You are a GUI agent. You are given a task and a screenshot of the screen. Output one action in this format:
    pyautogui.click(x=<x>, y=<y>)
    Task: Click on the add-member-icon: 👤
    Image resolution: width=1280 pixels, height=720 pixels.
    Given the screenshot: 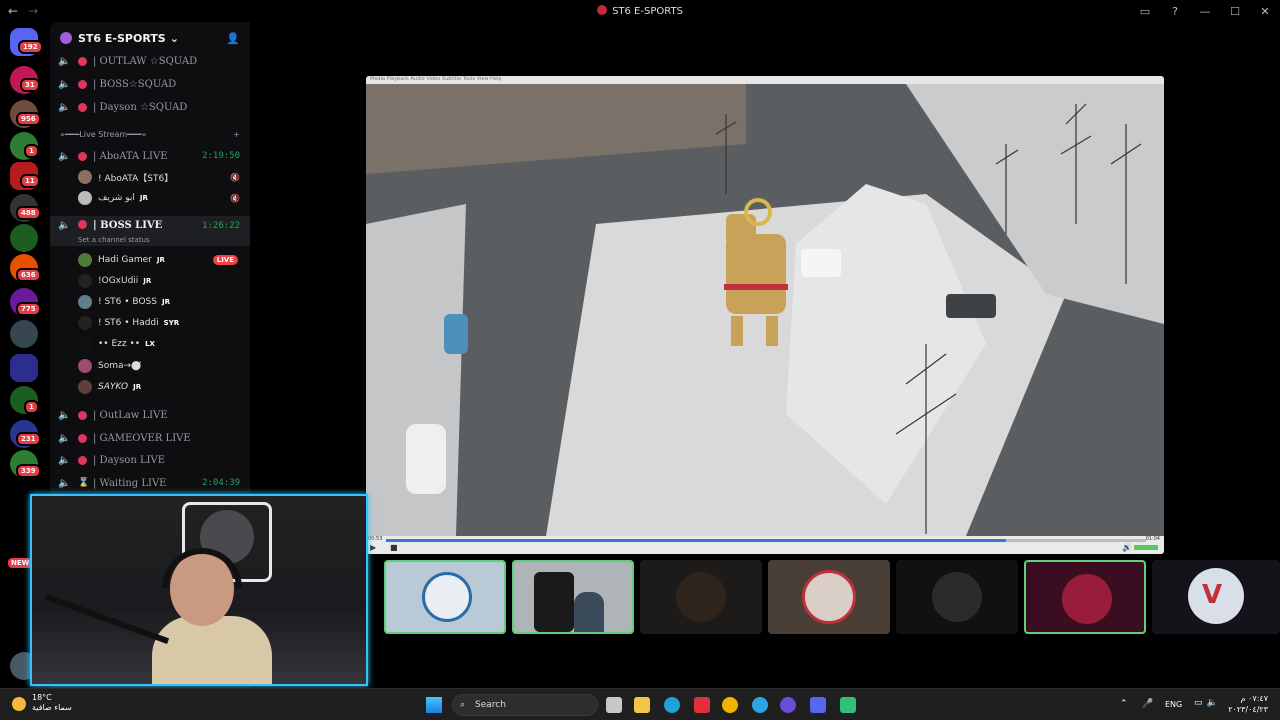 What is the action you would take?
    pyautogui.click(x=233, y=38)
    